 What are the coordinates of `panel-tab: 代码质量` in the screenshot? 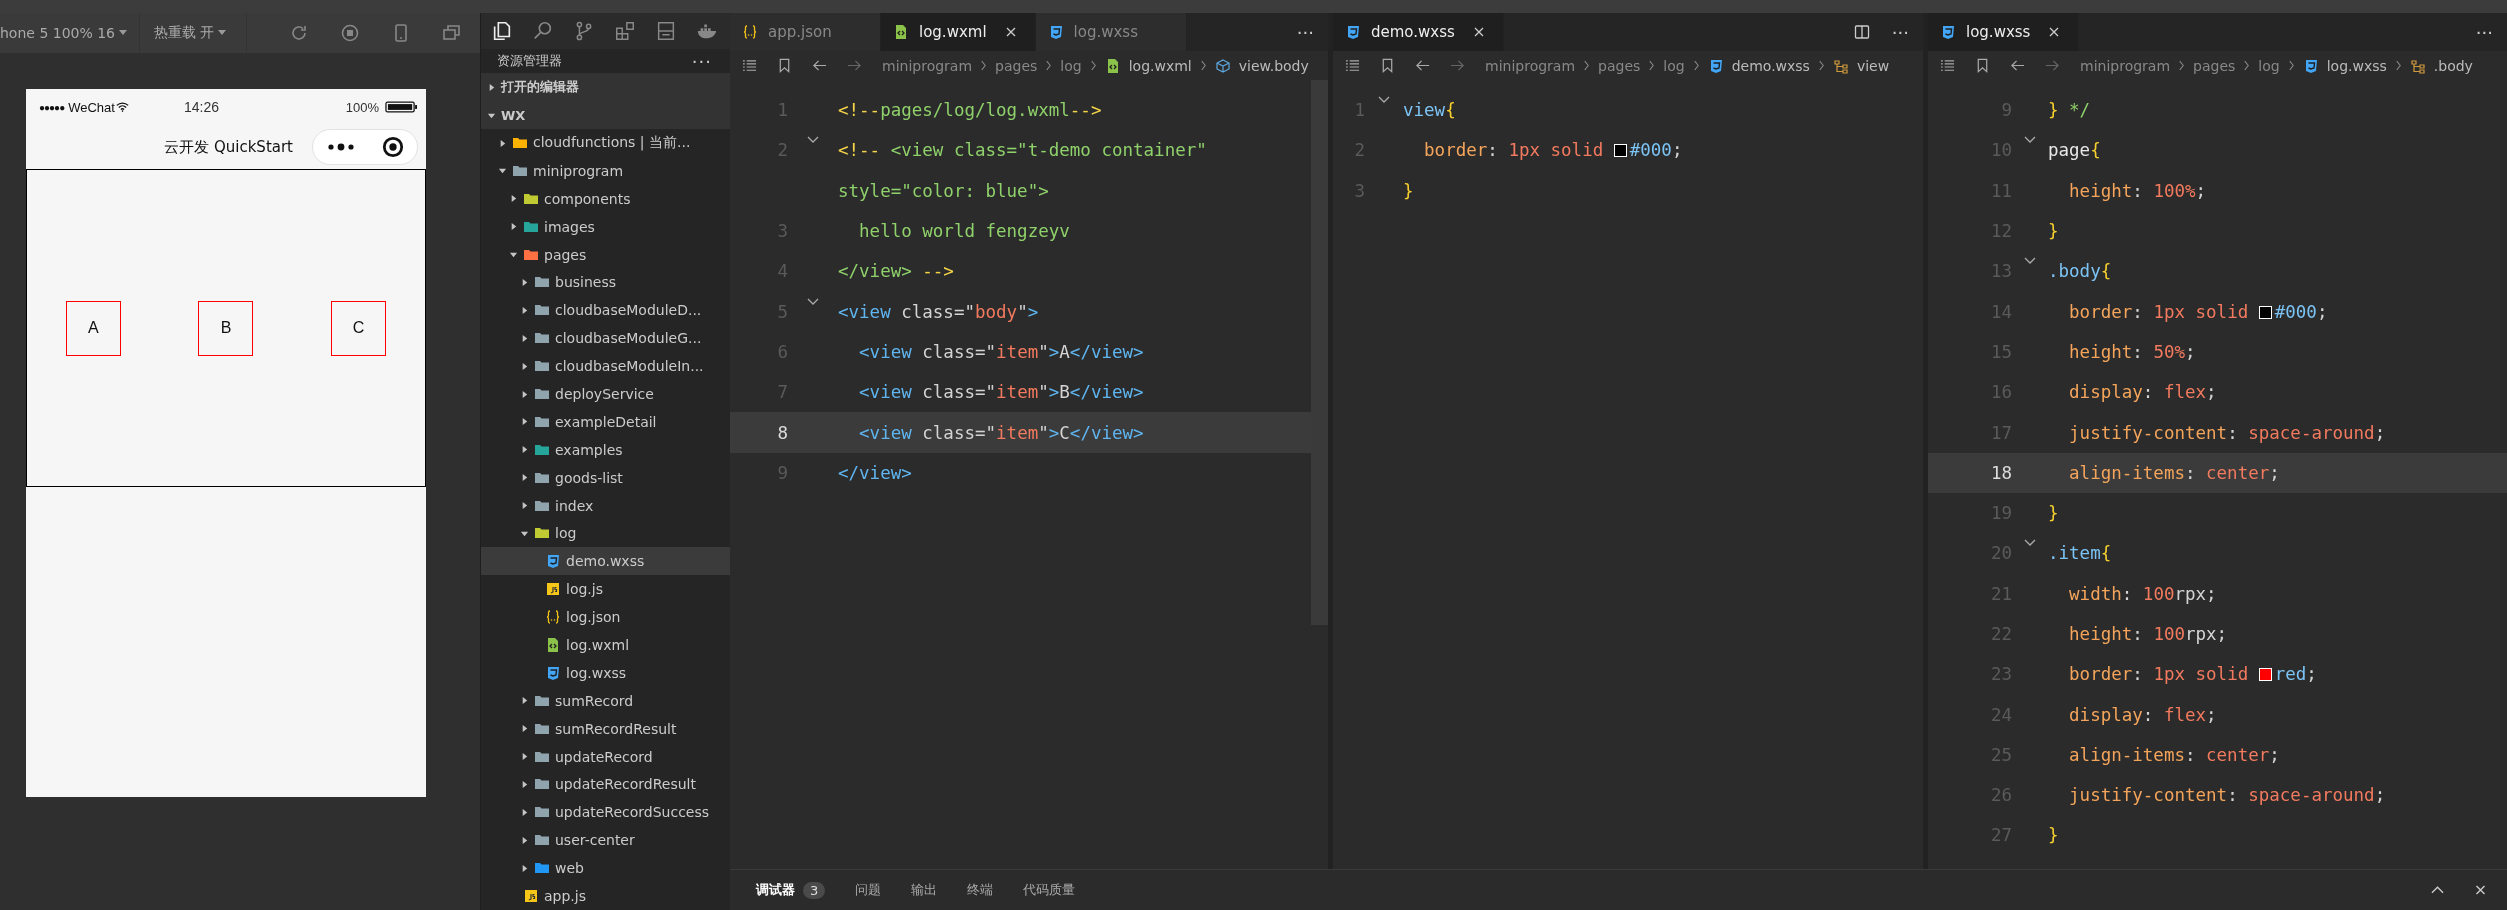 It's located at (1049, 890).